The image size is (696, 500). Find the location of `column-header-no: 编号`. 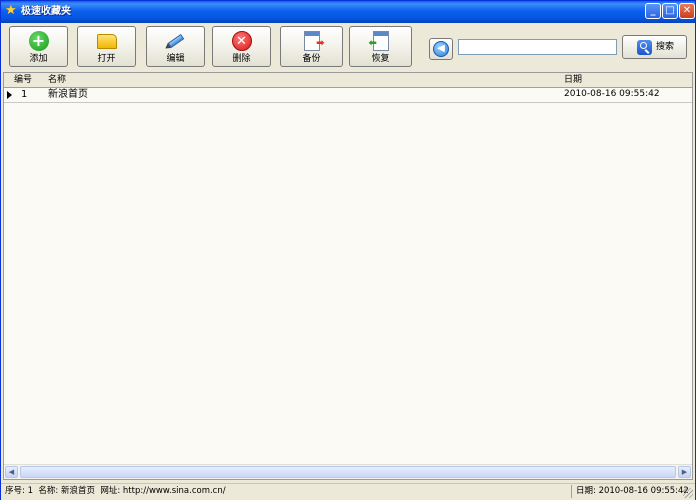

column-header-no: 编号 is located at coordinates (23, 80).